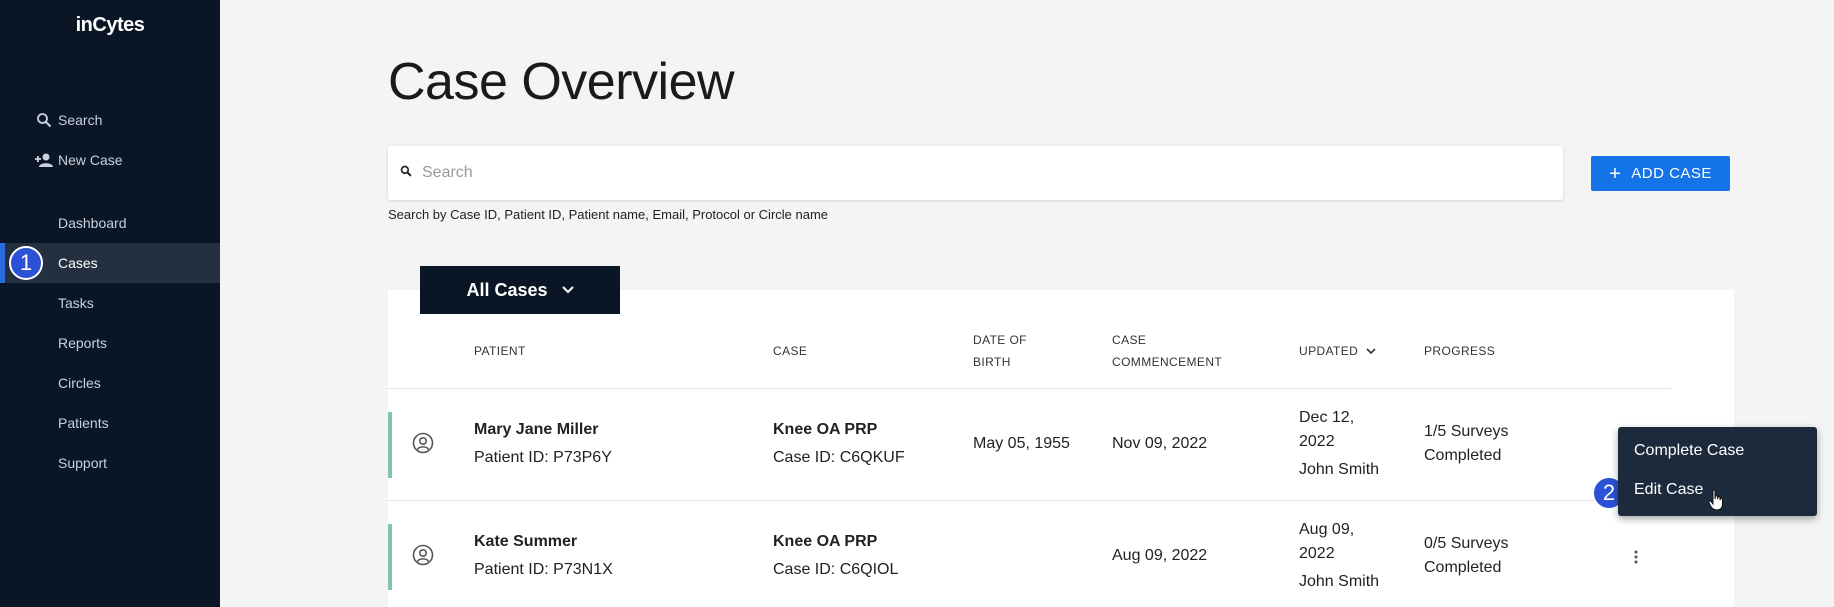 This screenshot has height=607, width=1834. I want to click on search-input, so click(972, 173).